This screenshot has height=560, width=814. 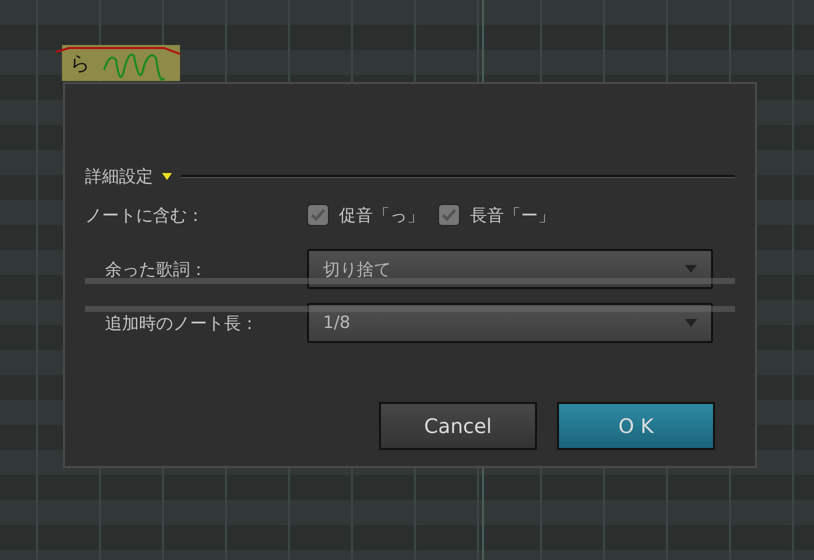 What do you see at coordinates (636, 426) in the screenshot?
I see `ok-button: O K` at bounding box center [636, 426].